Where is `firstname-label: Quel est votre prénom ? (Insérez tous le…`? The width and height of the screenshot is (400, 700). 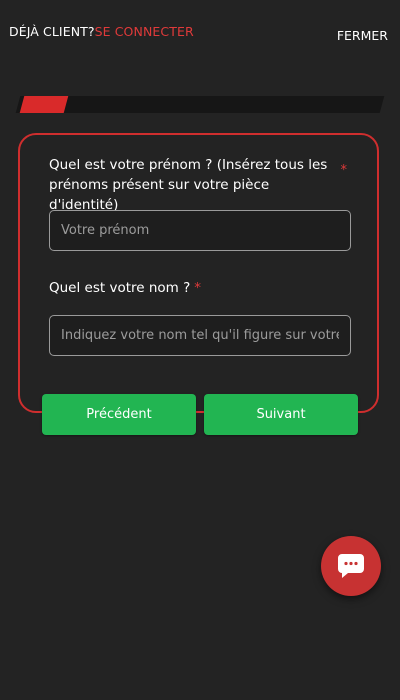 firstname-label: Quel est votre prénom ? (Insérez tous le… is located at coordinates (188, 185).